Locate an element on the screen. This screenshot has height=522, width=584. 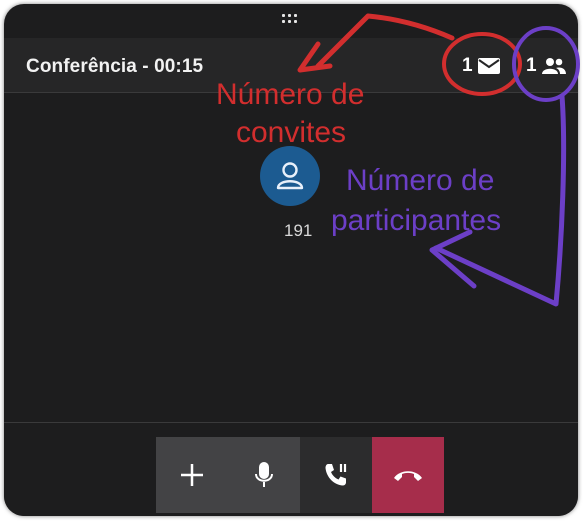
conference-header: Conferência - 00:15 1 1 is located at coordinates (291, 65).